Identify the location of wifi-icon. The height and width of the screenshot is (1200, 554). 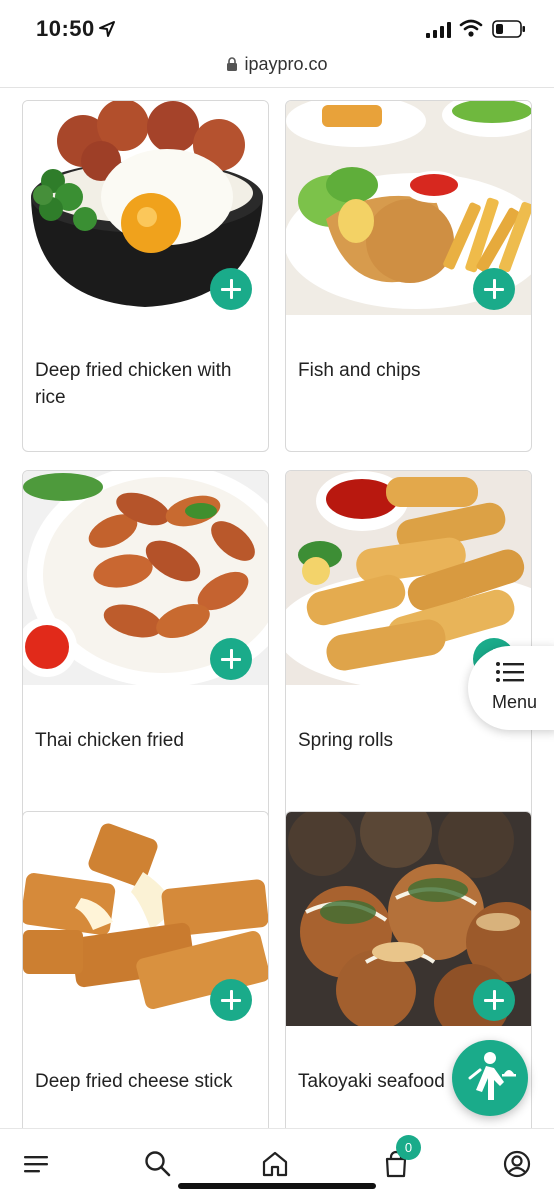
(471, 28).